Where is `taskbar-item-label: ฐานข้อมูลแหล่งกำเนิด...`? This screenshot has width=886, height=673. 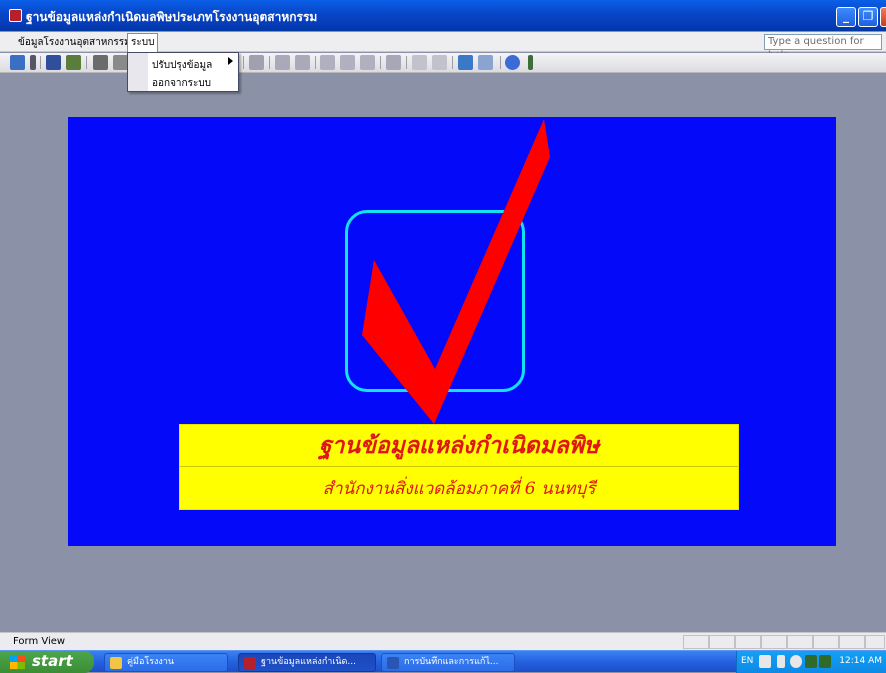 taskbar-item-label: ฐานข้อมูลแหล่งกำเนิด... is located at coordinates (308, 662).